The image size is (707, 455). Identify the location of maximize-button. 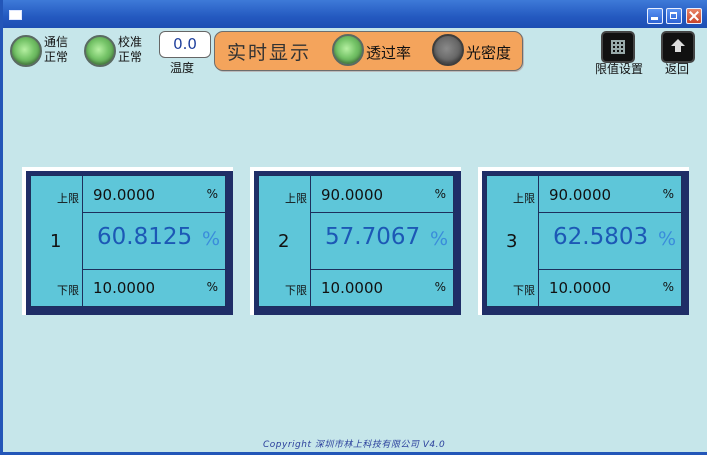
(674, 16).